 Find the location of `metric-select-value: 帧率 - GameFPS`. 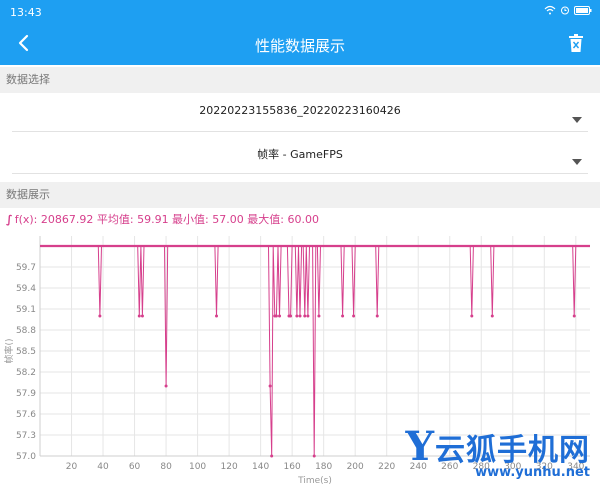

metric-select-value: 帧率 - GameFPS is located at coordinates (300, 154).